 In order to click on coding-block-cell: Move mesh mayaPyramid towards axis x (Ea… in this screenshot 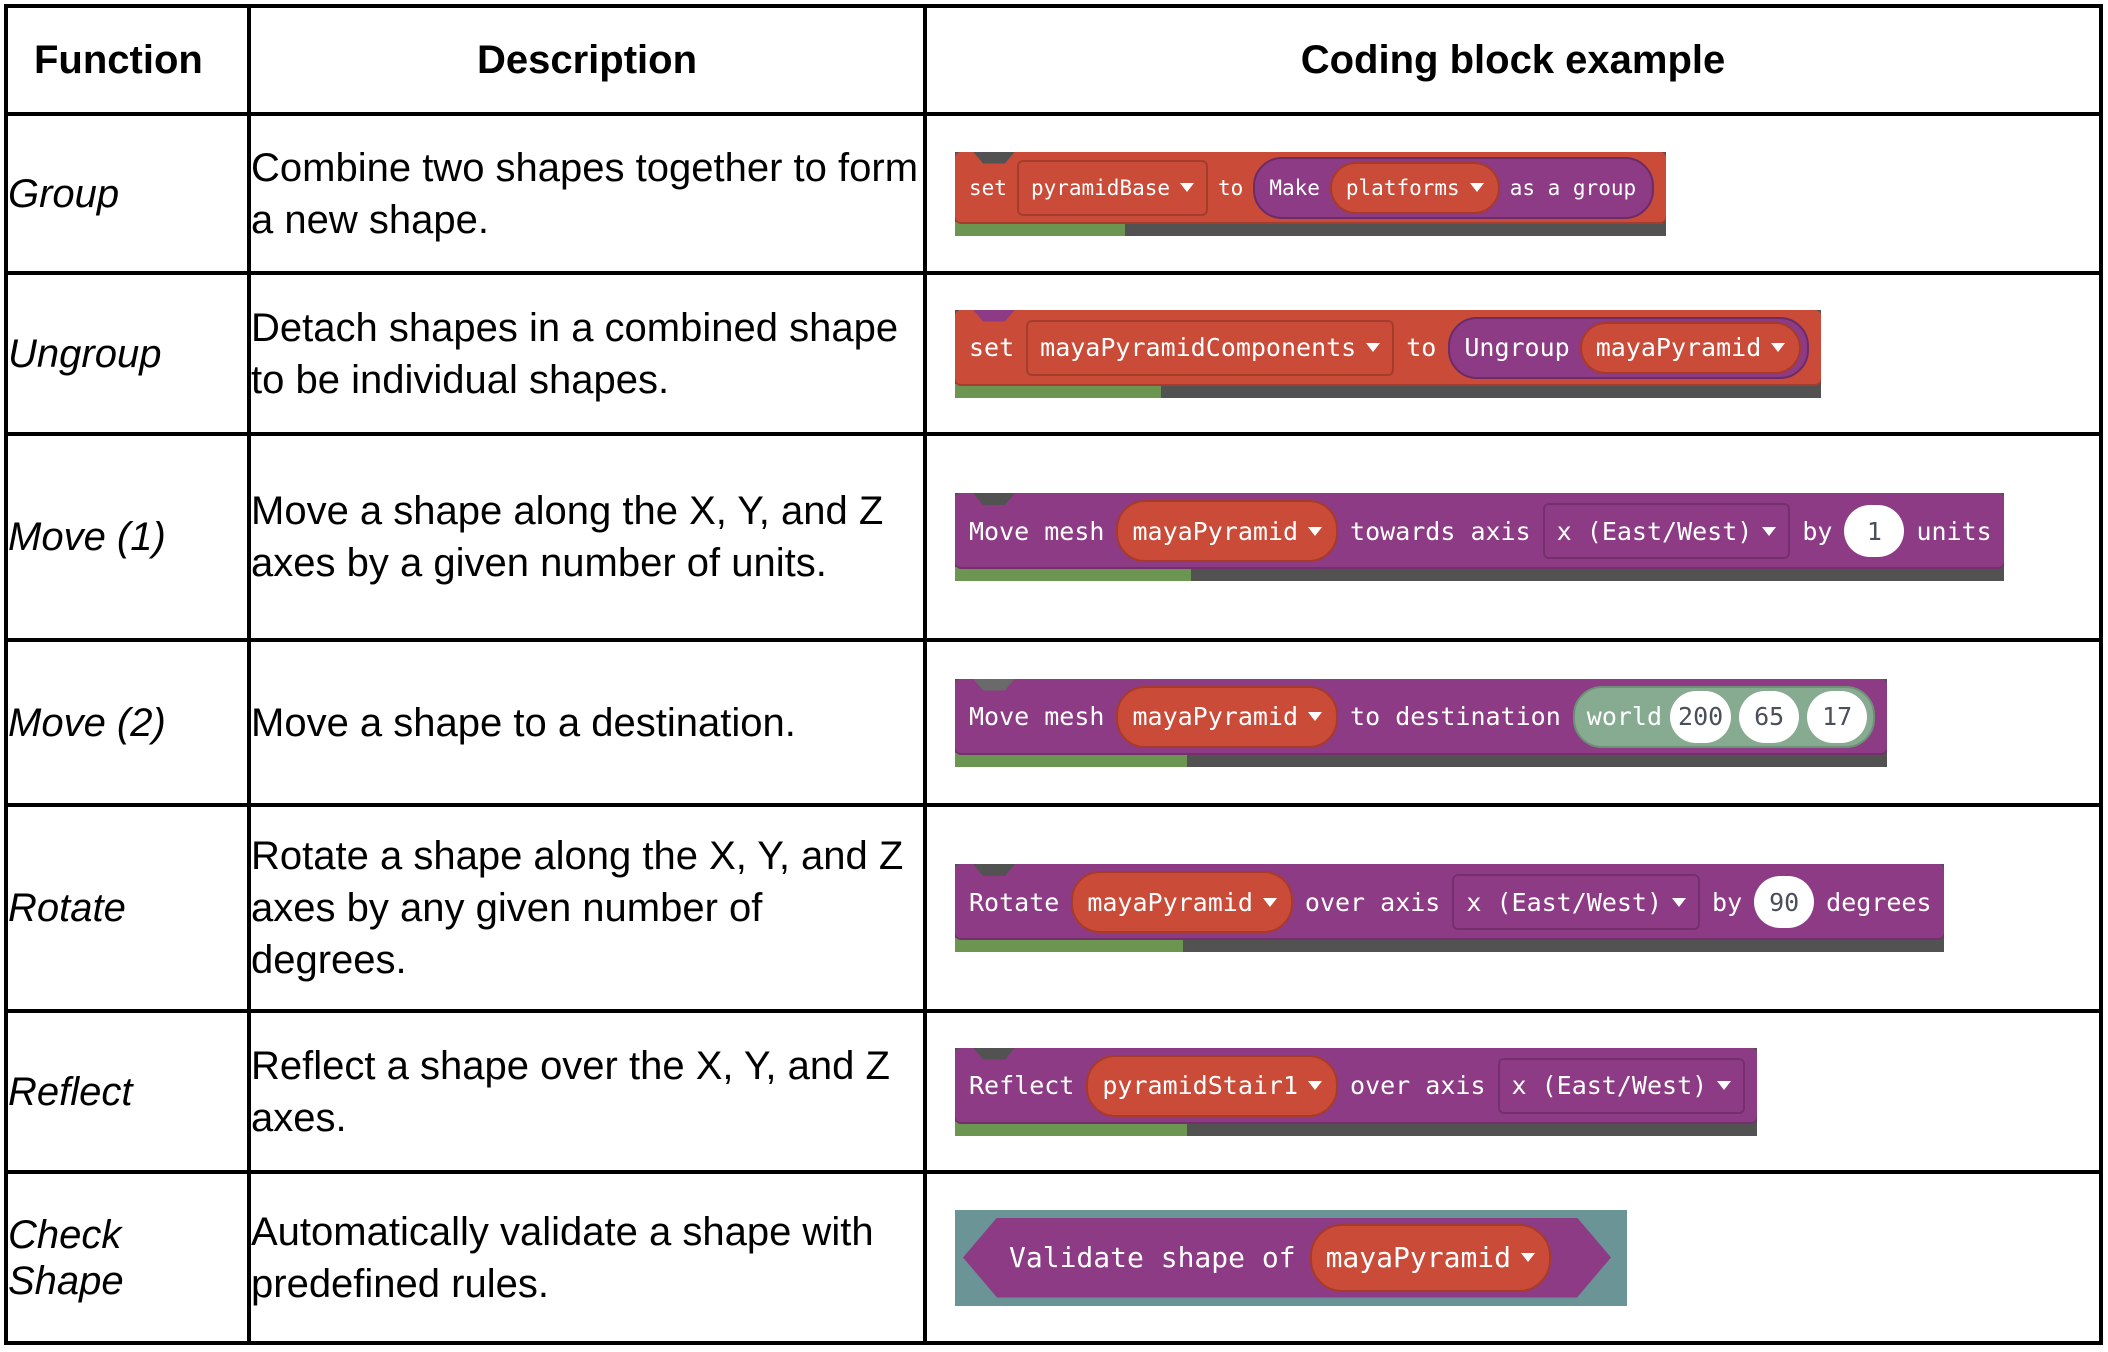, I will do `click(1513, 537)`.